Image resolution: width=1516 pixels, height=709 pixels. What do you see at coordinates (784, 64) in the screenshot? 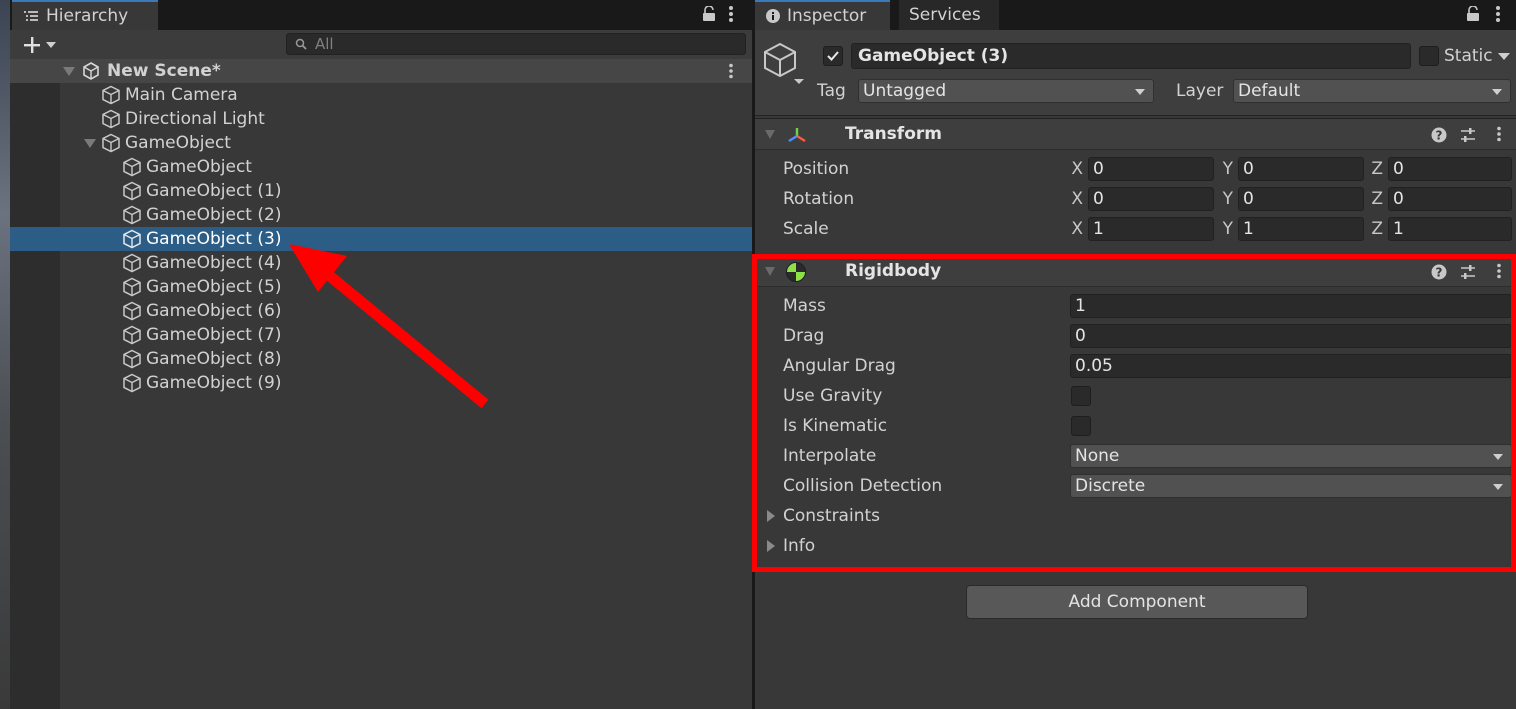
I see `gameobject-large-icon` at bounding box center [784, 64].